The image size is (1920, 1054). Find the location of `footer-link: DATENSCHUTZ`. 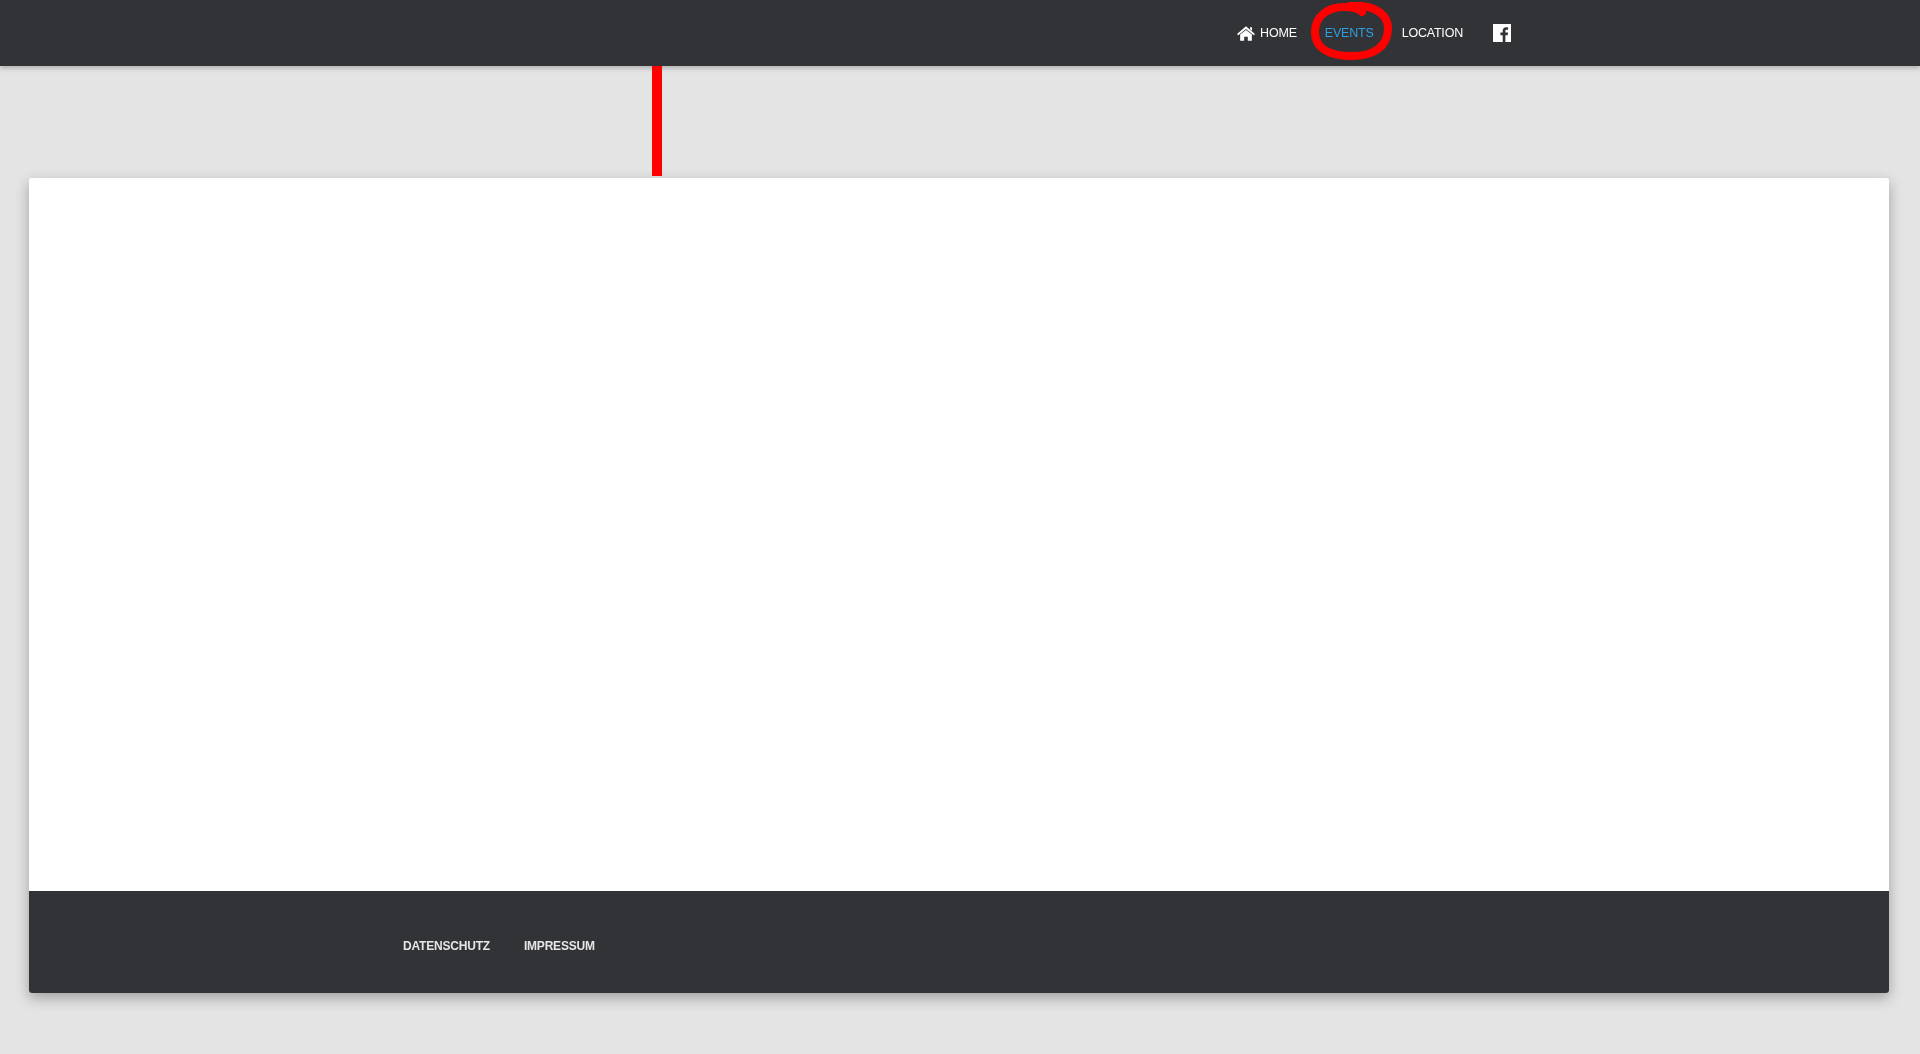

footer-link: DATENSCHUTZ is located at coordinates (446, 946).